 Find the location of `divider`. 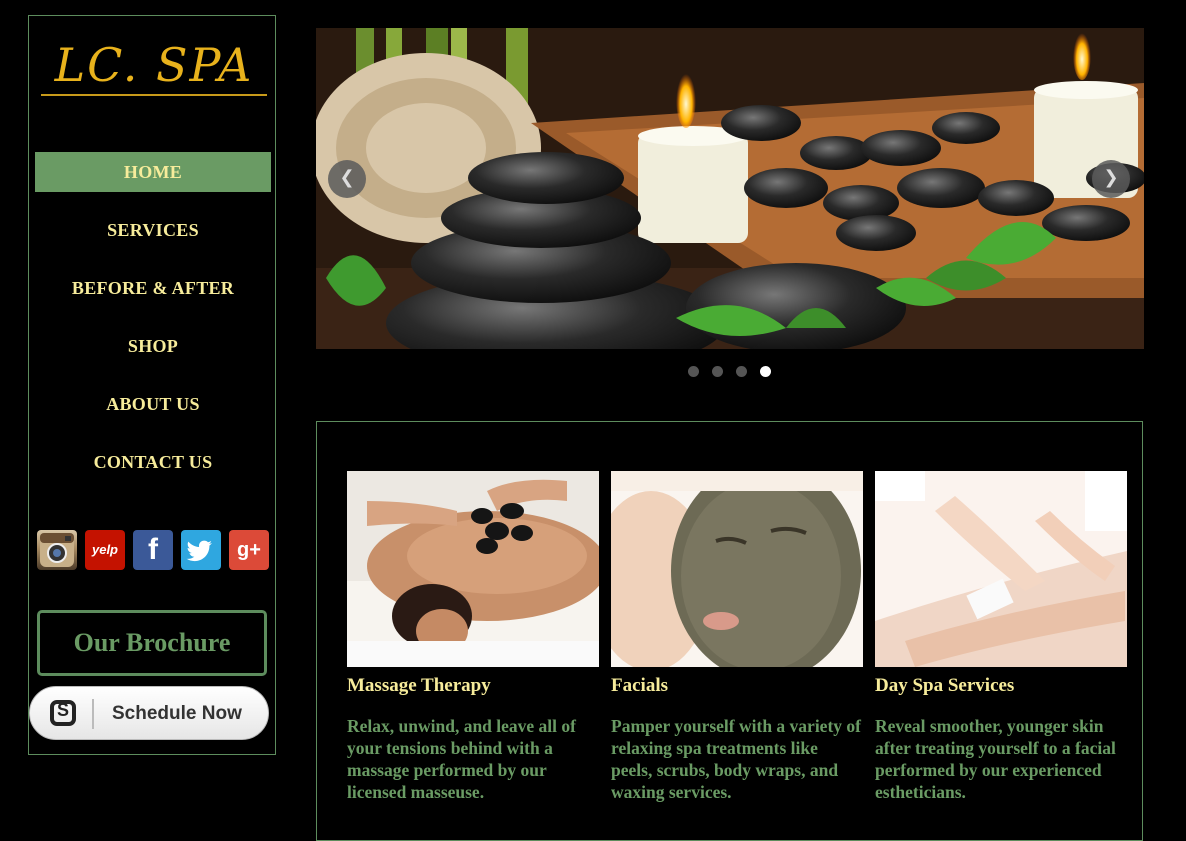

divider is located at coordinates (93, 714).